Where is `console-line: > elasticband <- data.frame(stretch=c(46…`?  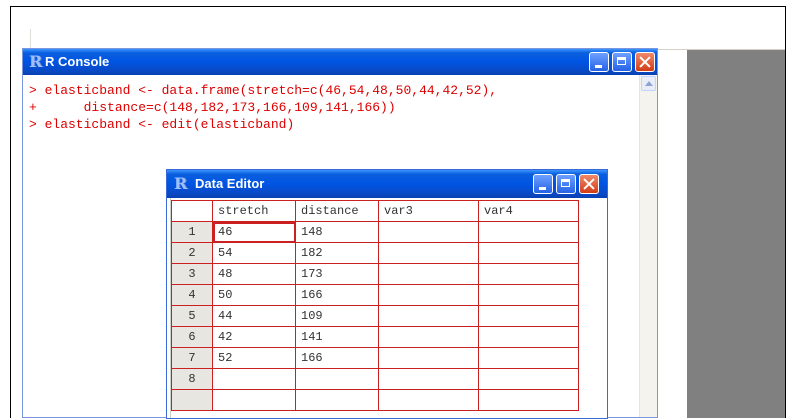
console-line: > elasticband <- data.frame(stretch=c(46… is located at coordinates (263, 90).